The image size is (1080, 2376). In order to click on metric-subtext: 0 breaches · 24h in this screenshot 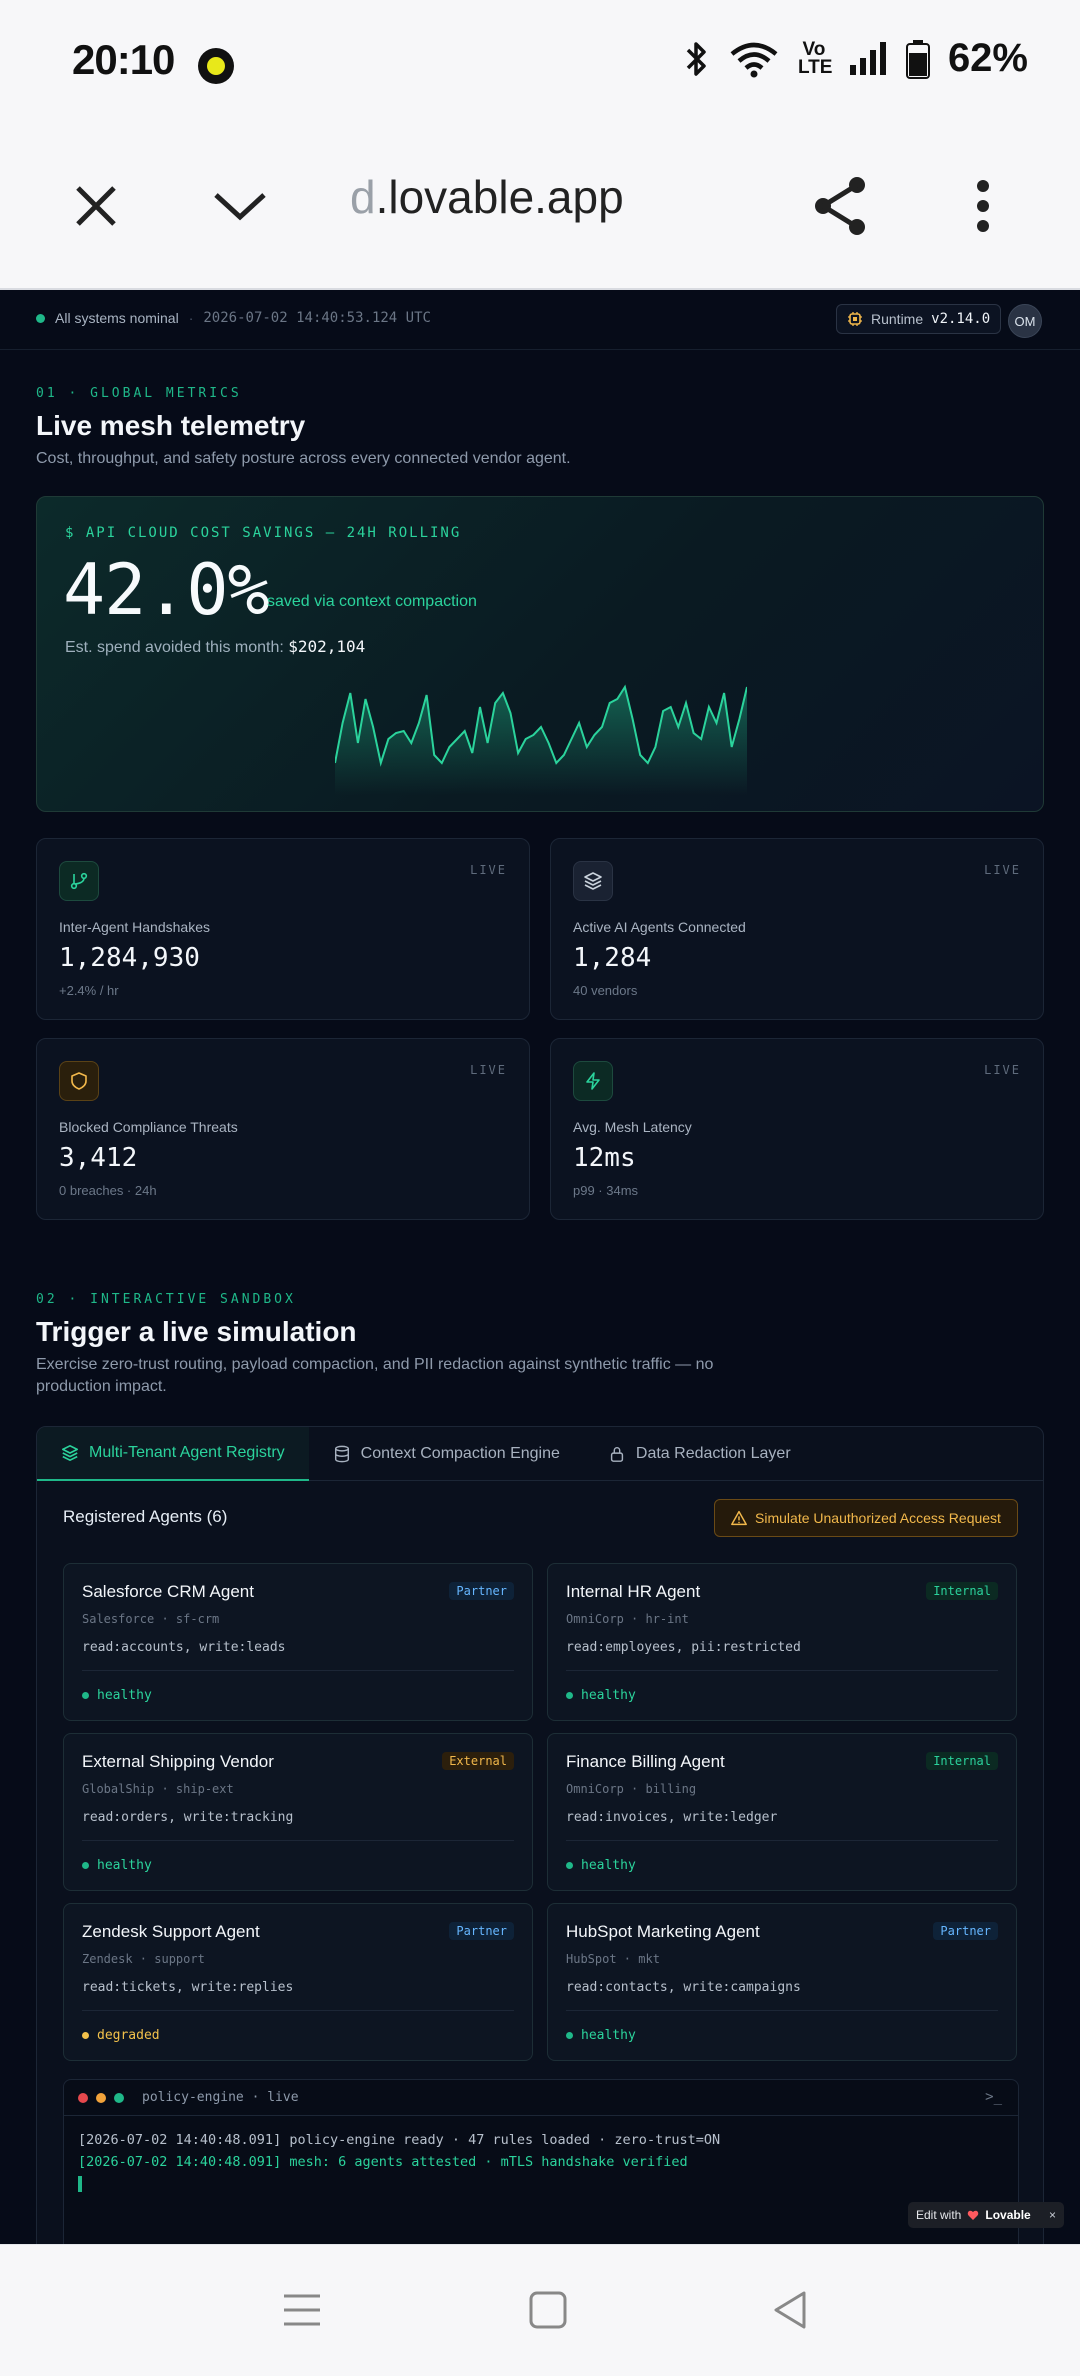, I will do `click(108, 1190)`.